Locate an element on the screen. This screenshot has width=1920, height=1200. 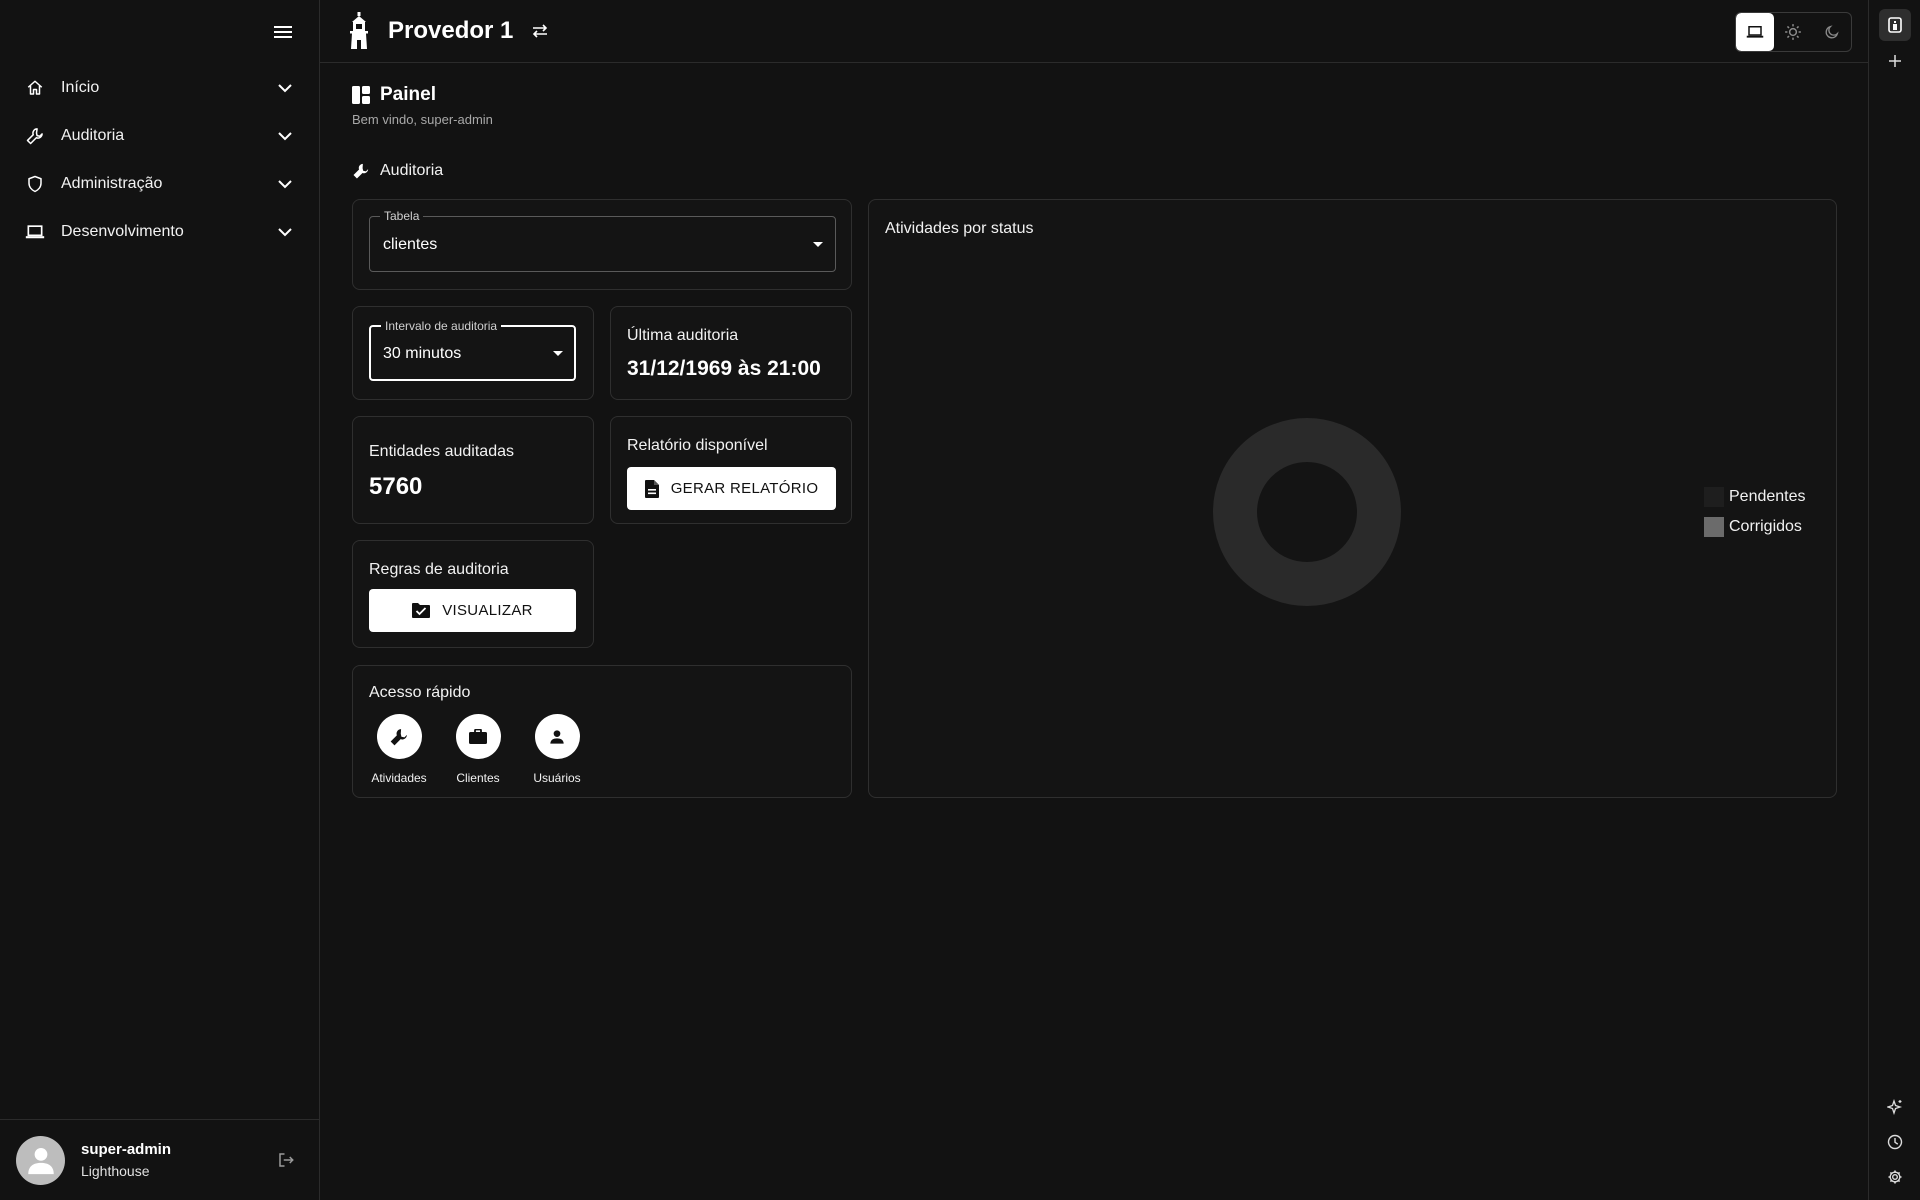
theme-toggle-group is located at coordinates (1793, 32).